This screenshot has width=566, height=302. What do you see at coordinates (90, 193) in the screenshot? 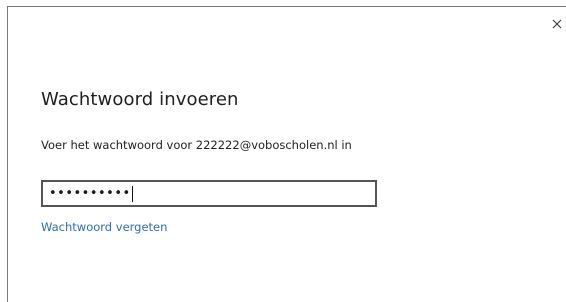
I see `password-masked-value: ••••••••••` at bounding box center [90, 193].